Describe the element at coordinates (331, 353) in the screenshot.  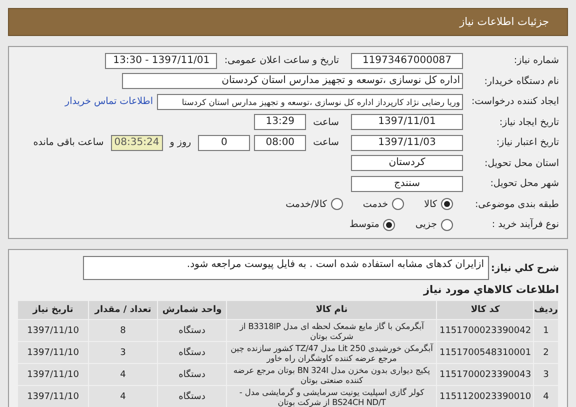
I see `table-cell: آبگرمکن خورشیدی 250 Lit مدل TZ/47 کشور سازنده چین مرجع عرضه کننده کاوشگران راه خاور` at that location.